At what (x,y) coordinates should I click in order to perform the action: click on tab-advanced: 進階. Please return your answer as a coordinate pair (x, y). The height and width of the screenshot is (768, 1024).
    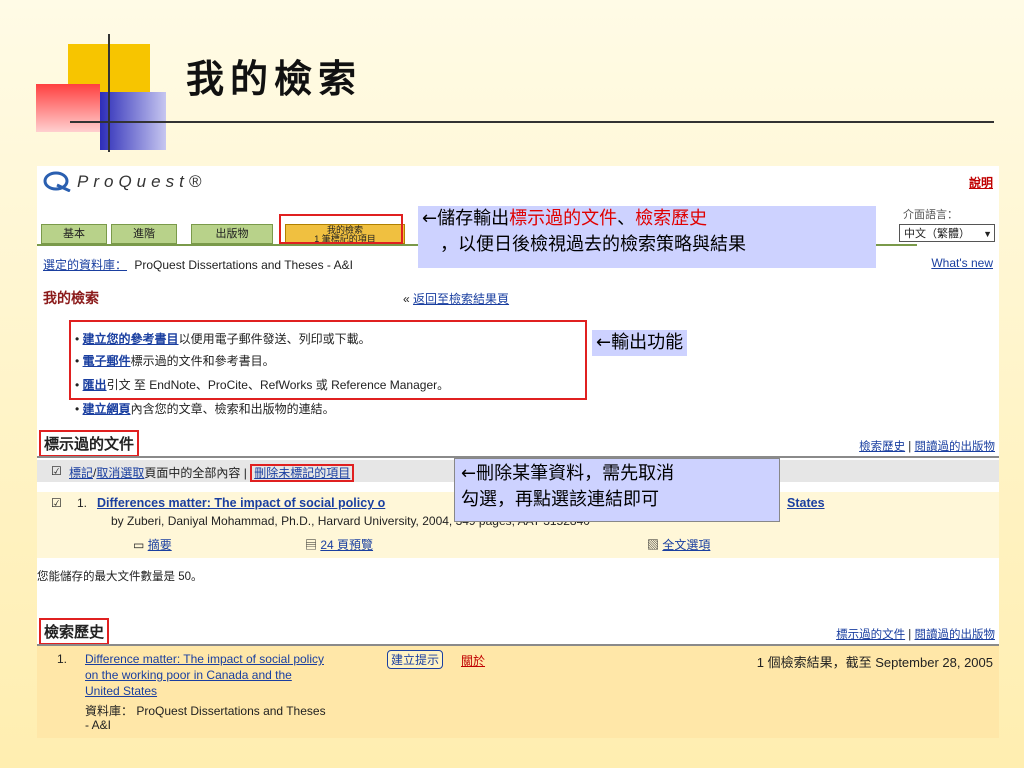
    Looking at the image, I should click on (144, 234).